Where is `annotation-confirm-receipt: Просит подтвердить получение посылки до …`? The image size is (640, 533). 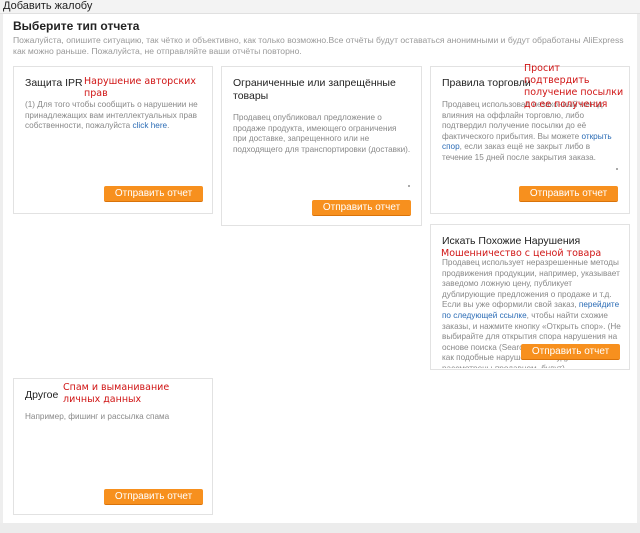 annotation-confirm-receipt: Просит подтвердить получение посылки до … is located at coordinates (574, 86).